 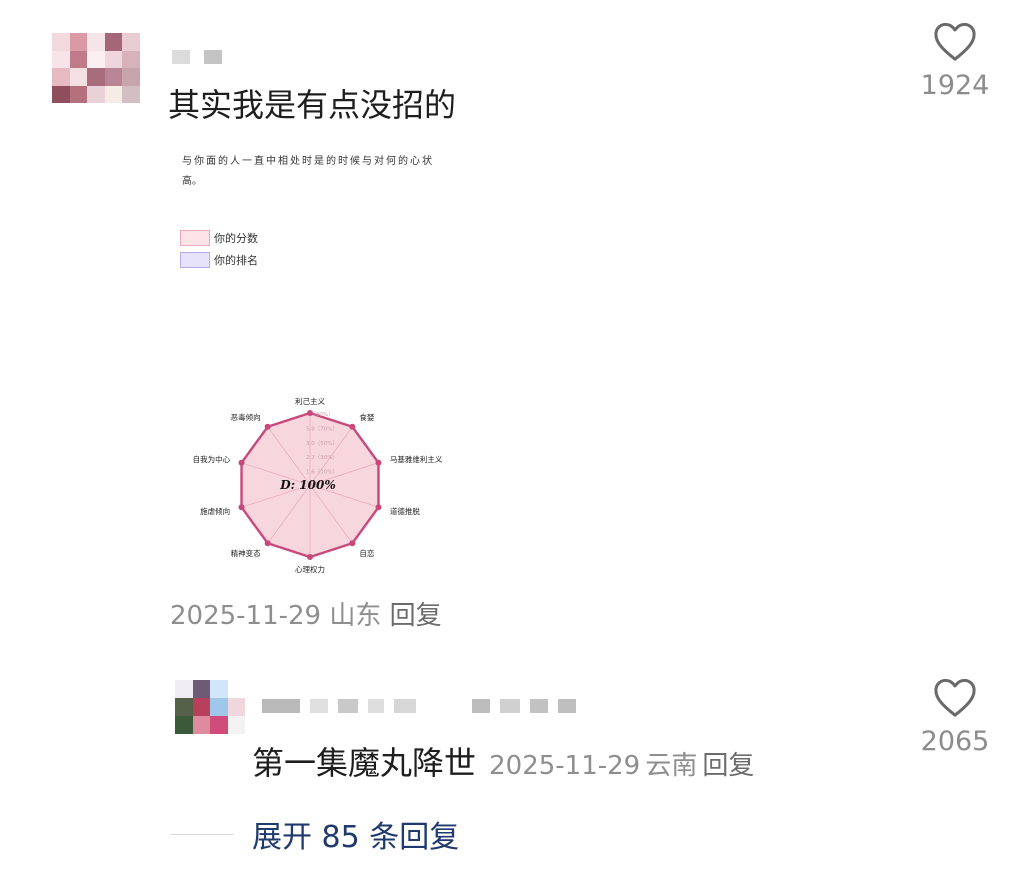 I want to click on comment-location: 云南, so click(x=671, y=766).